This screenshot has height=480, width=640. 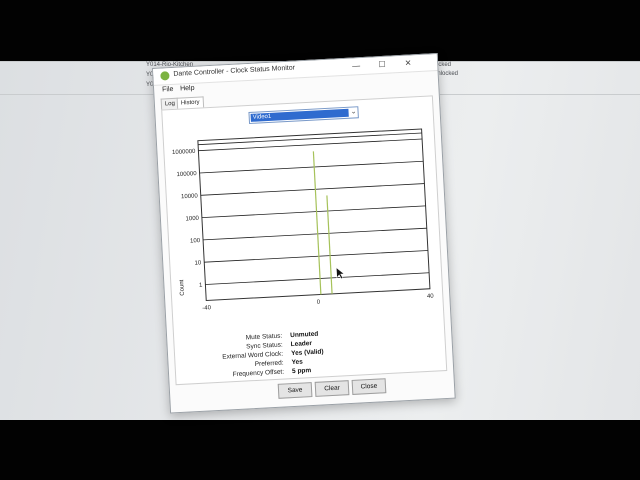 I want to click on dante-app-icon, so click(x=165, y=76).